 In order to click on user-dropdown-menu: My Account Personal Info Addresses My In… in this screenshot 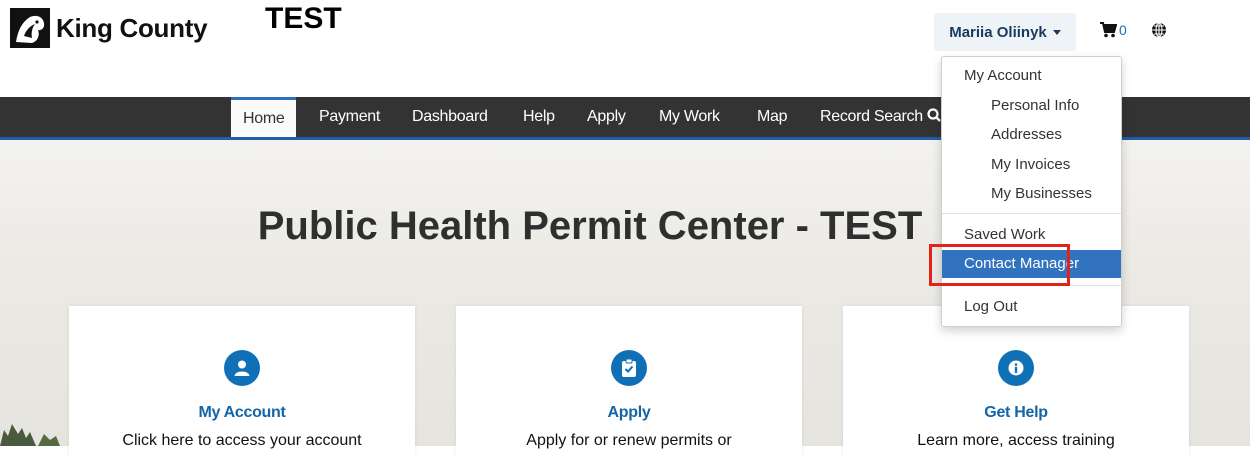, I will do `click(1031, 191)`.